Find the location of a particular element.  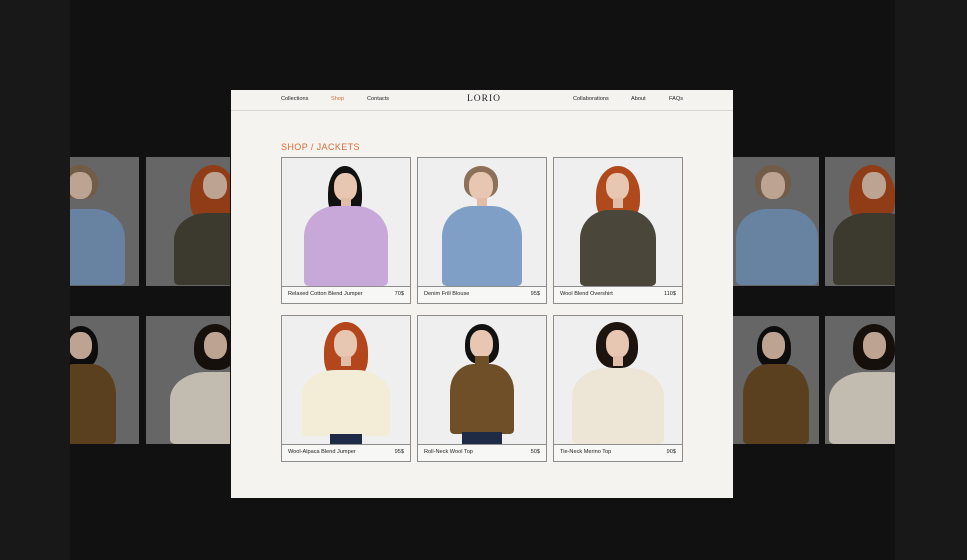

product-name: Denim Frill Blouse is located at coordinates (446, 294).